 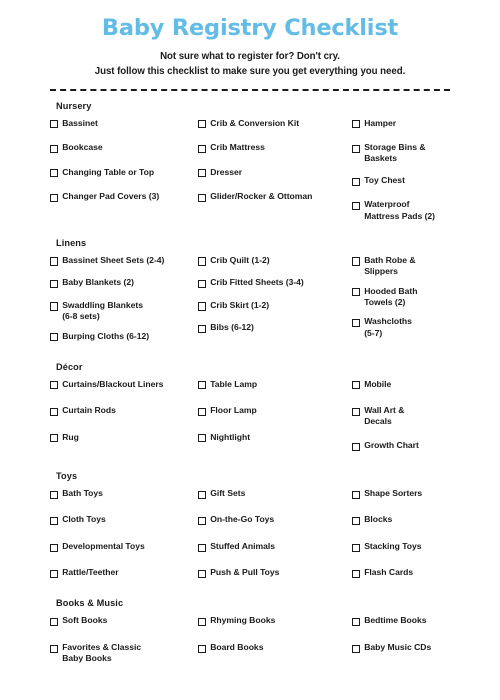 What do you see at coordinates (275, 649) in the screenshot?
I see `checklist-item: Board Books` at bounding box center [275, 649].